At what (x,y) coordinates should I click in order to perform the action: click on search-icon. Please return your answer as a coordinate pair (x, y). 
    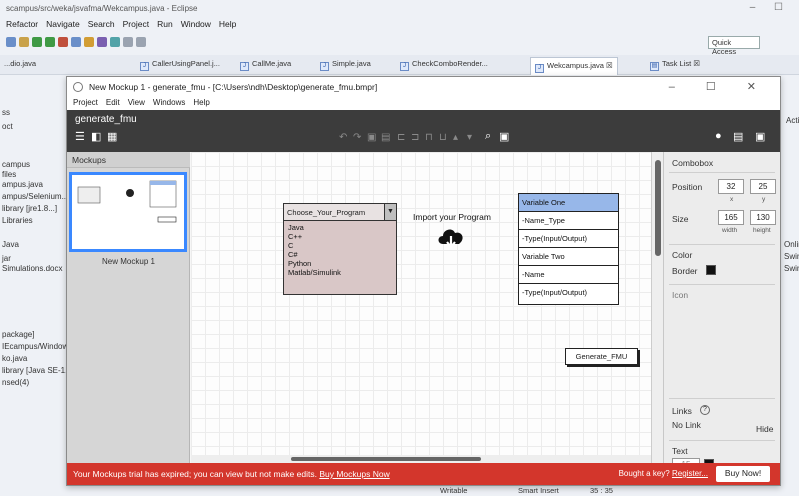
    Looking at the image, I should click on (102, 42).